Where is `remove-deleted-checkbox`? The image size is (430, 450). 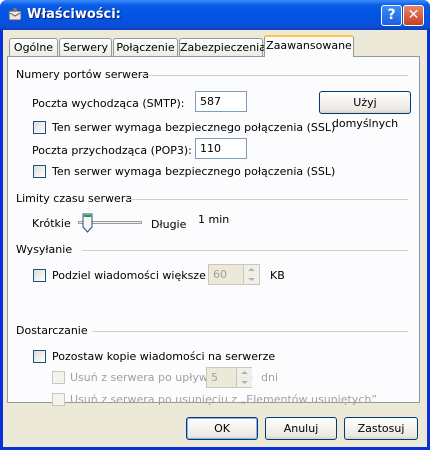
remove-deleted-checkbox is located at coordinates (58, 399).